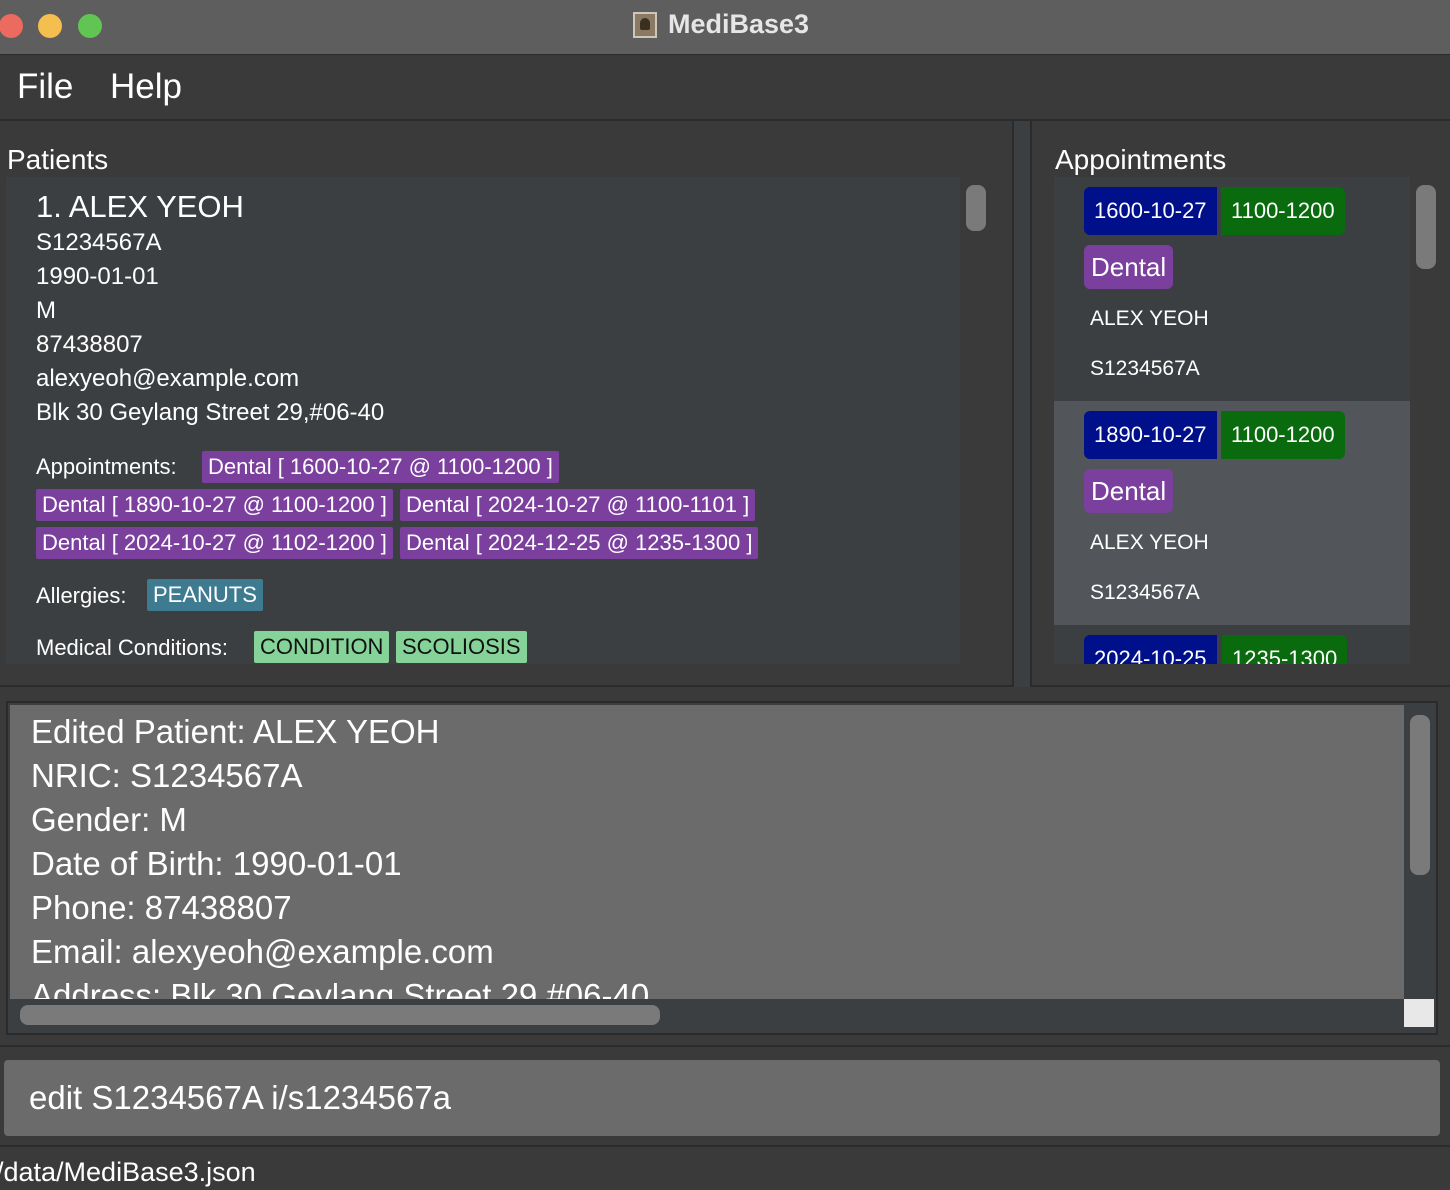 The height and width of the screenshot is (1190, 1450). Describe the element at coordinates (725, 1168) in the screenshot. I see `status-bar: /data/MediBase3.json` at that location.